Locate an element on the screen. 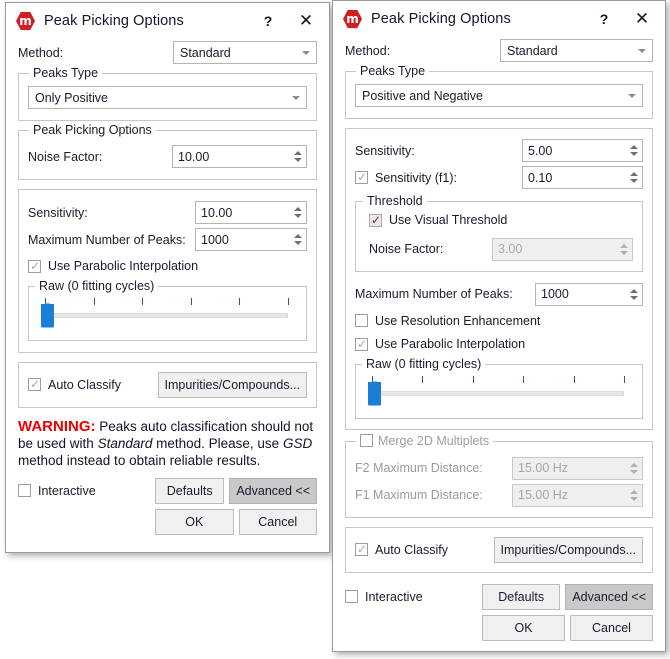 The image size is (670, 659). f2-max-distance-spinner: 15.00 Hz is located at coordinates (577, 468).